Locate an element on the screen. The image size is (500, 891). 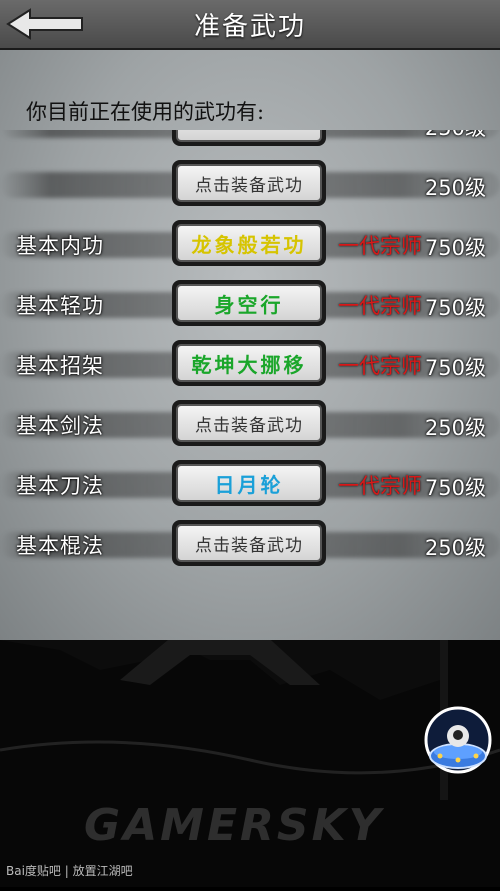
skill-category-label: 基本内功 is located at coordinates (60, 246).